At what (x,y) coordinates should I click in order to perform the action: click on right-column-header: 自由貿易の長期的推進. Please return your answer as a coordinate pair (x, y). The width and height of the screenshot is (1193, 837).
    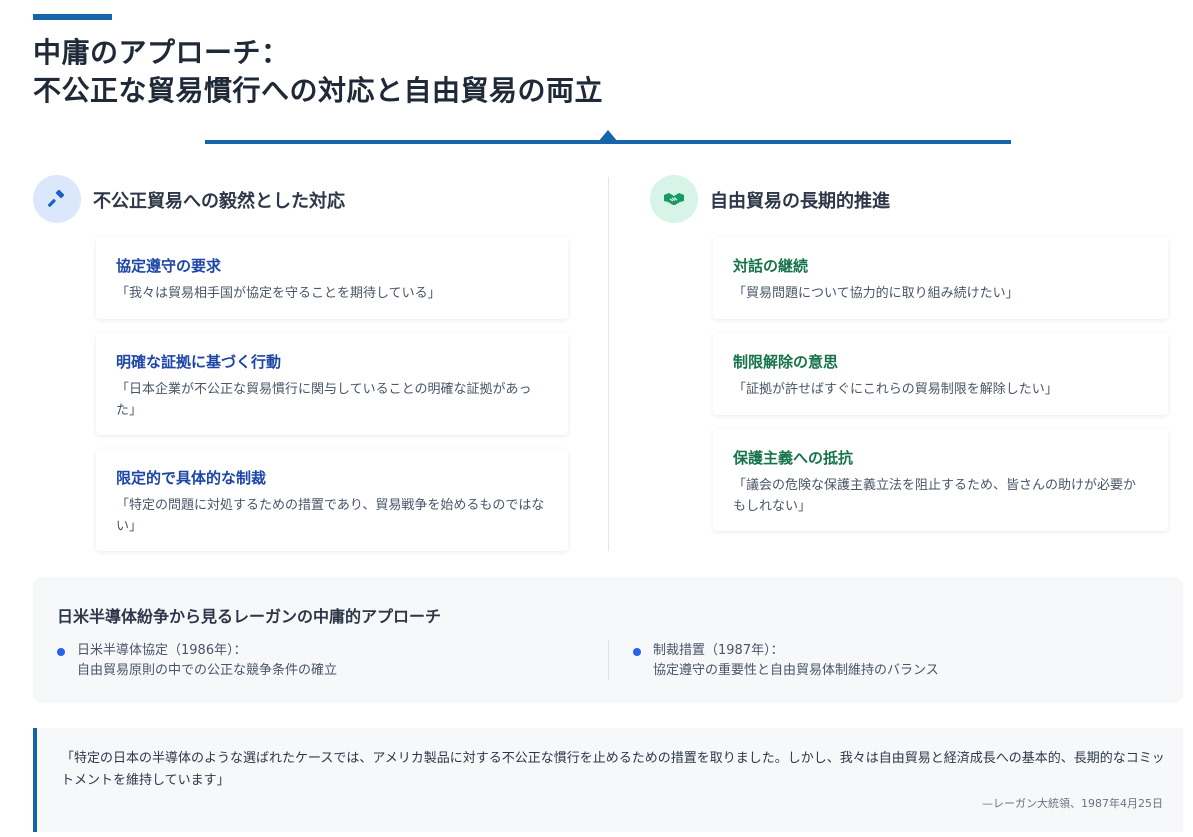
    Looking at the image, I should click on (920, 200).